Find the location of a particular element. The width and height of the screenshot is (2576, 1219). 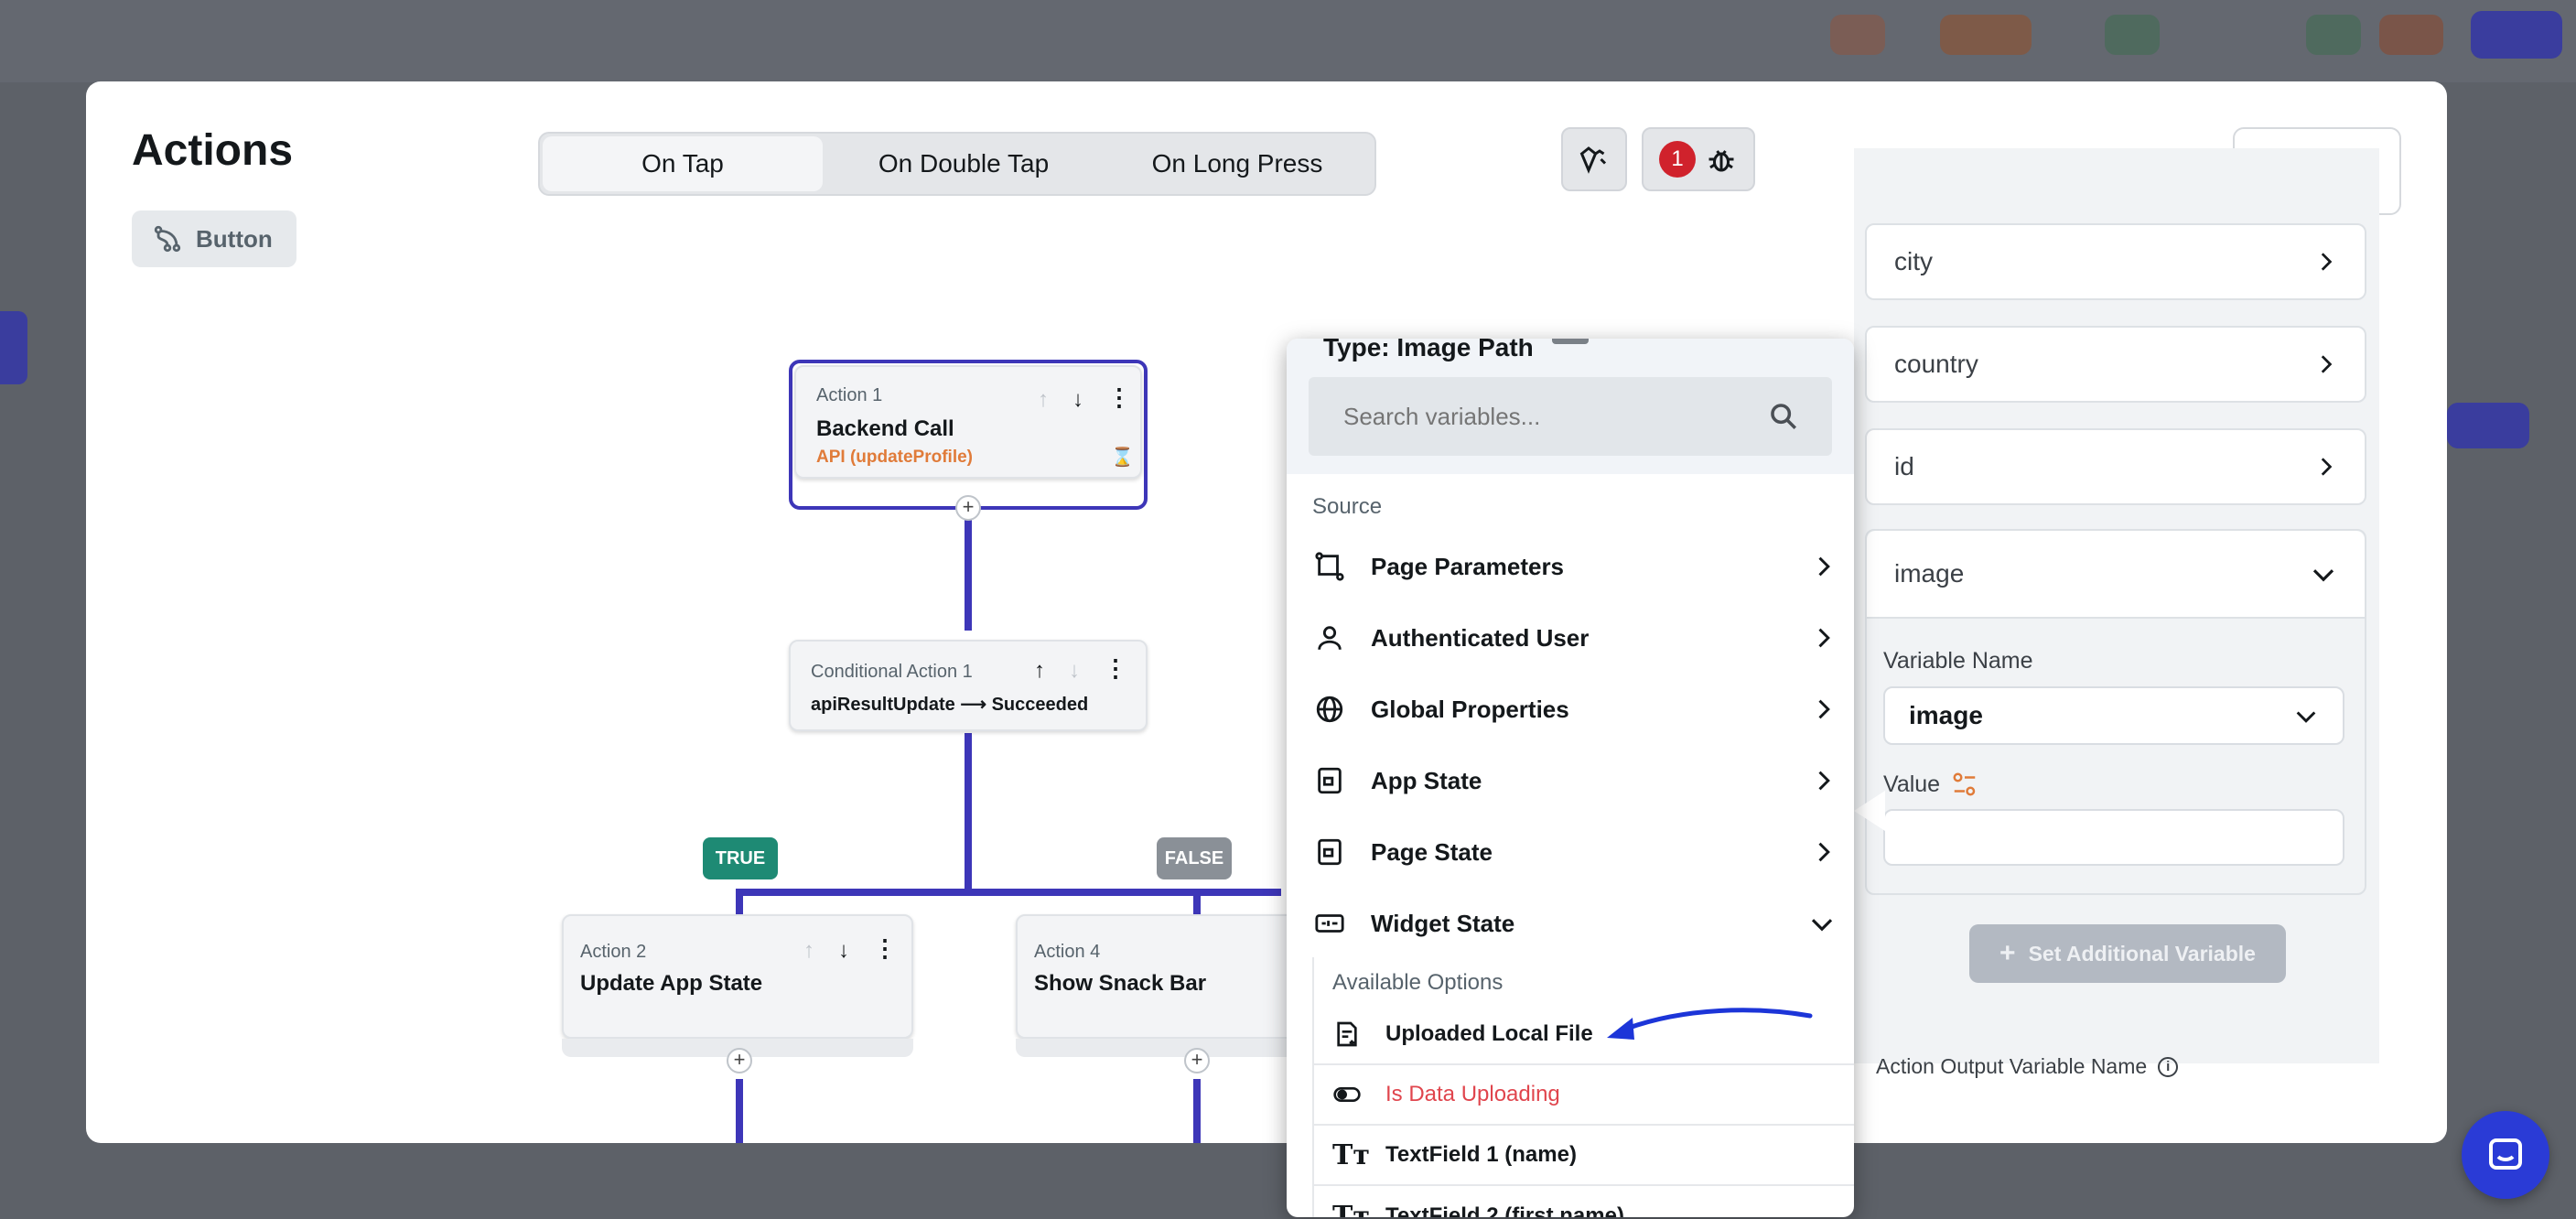

picker-type-label: Type: Image Path is located at coordinates (1428, 350).